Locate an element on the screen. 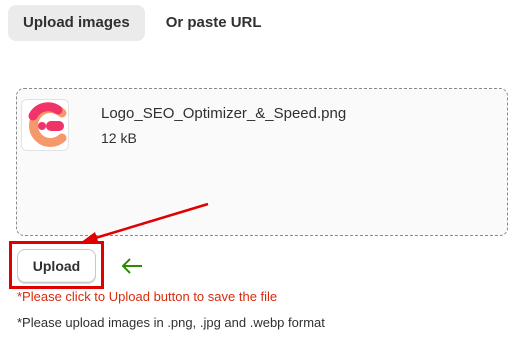 The width and height of the screenshot is (517, 344). seo-optimizer-logo-icon is located at coordinates (47, 124).